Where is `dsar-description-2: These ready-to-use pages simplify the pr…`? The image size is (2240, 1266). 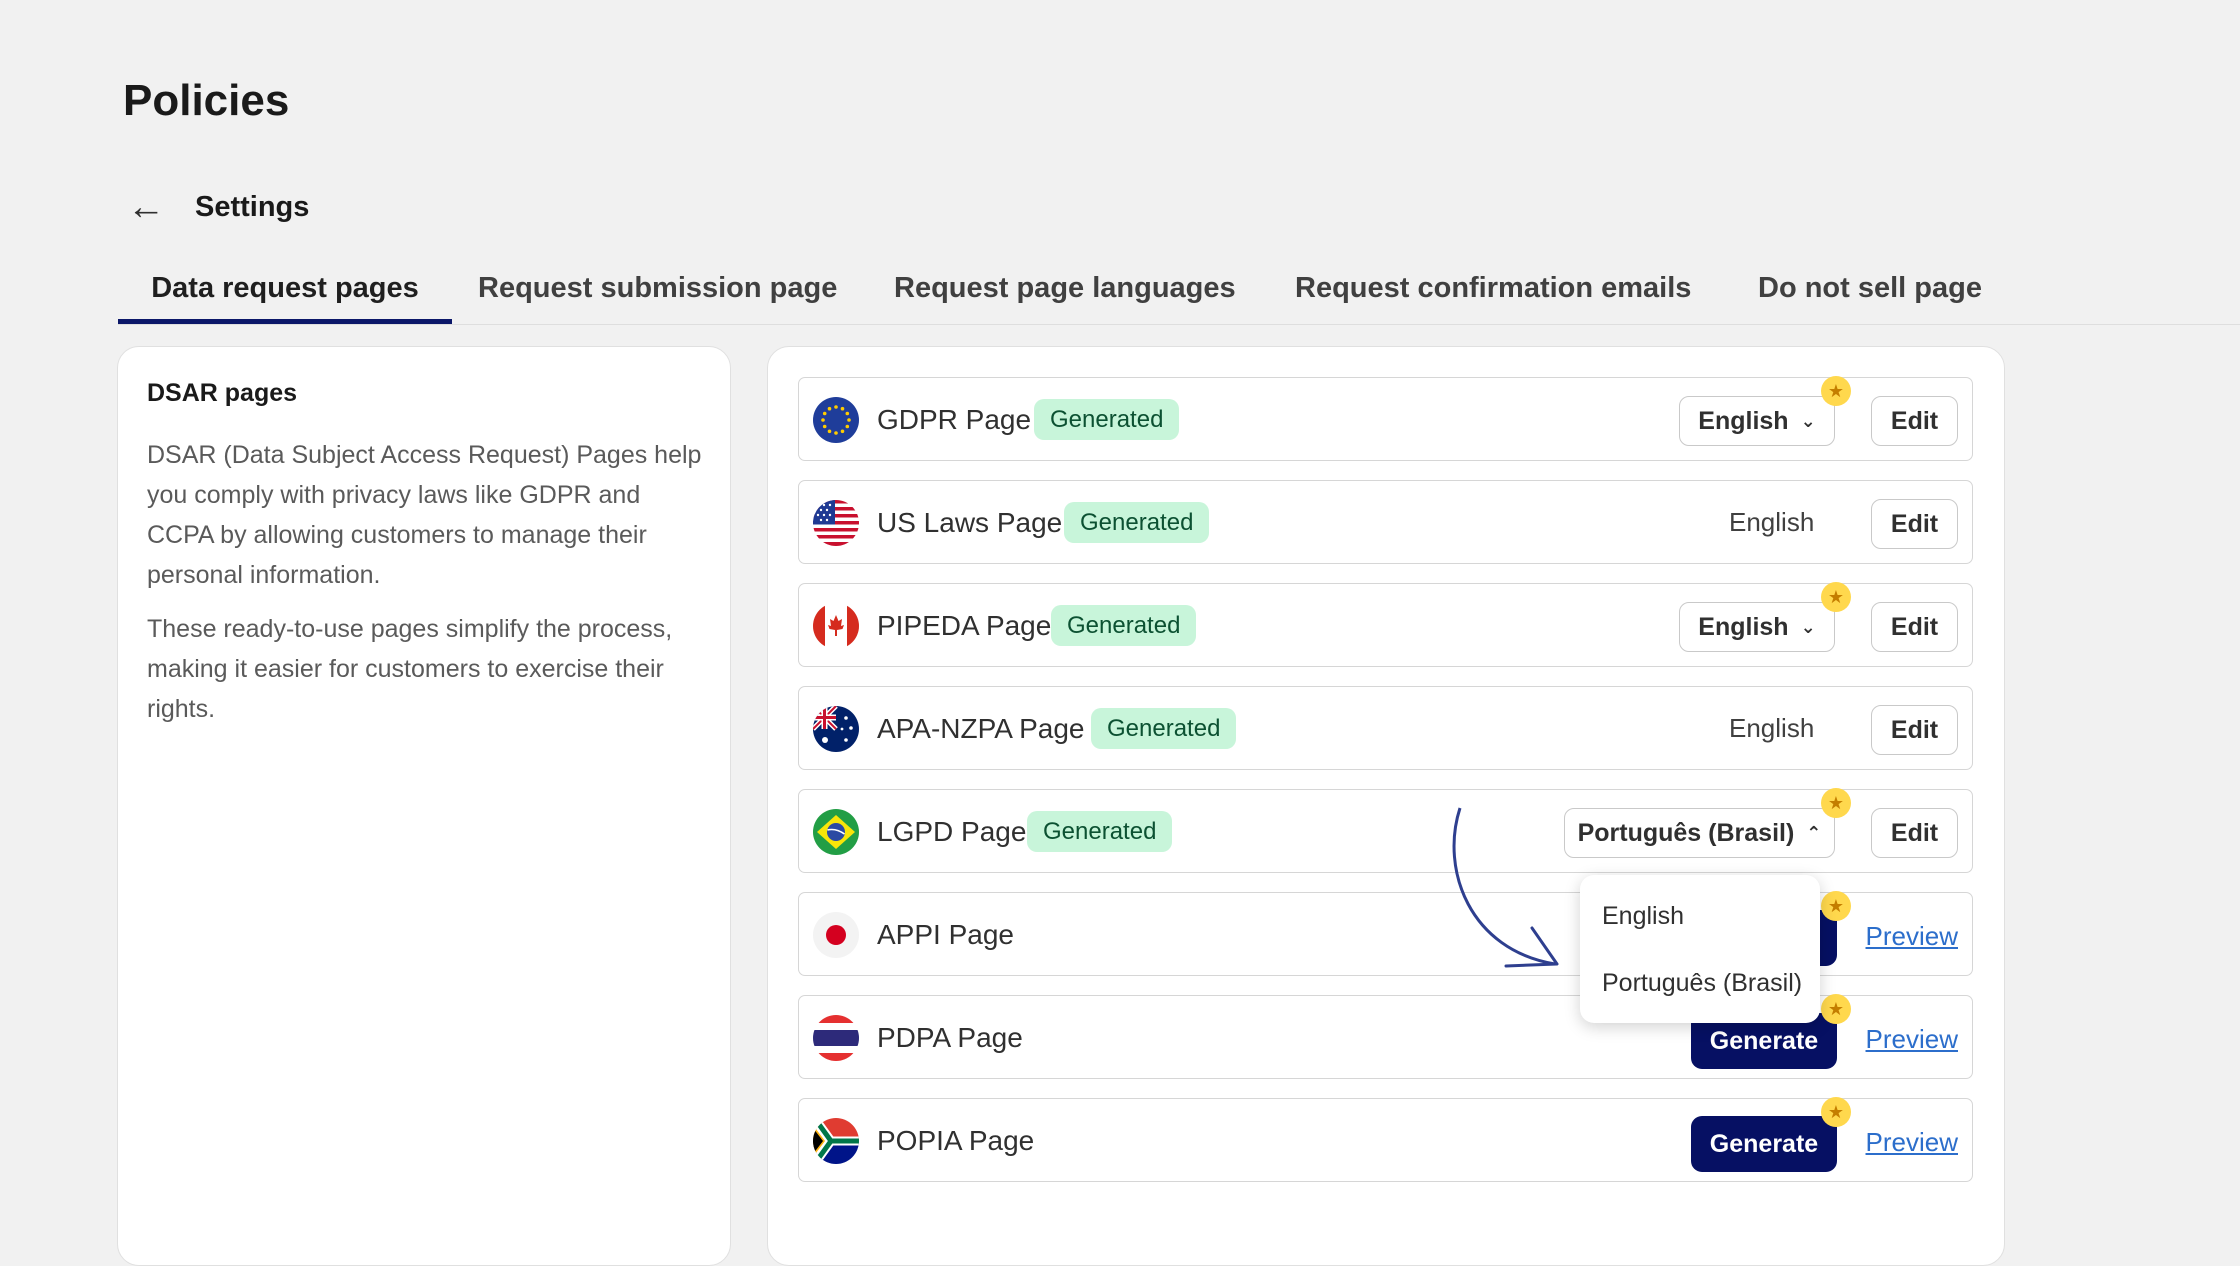
dsar-description-2: These ready-to-use pages simplify the pr… is located at coordinates (410, 669).